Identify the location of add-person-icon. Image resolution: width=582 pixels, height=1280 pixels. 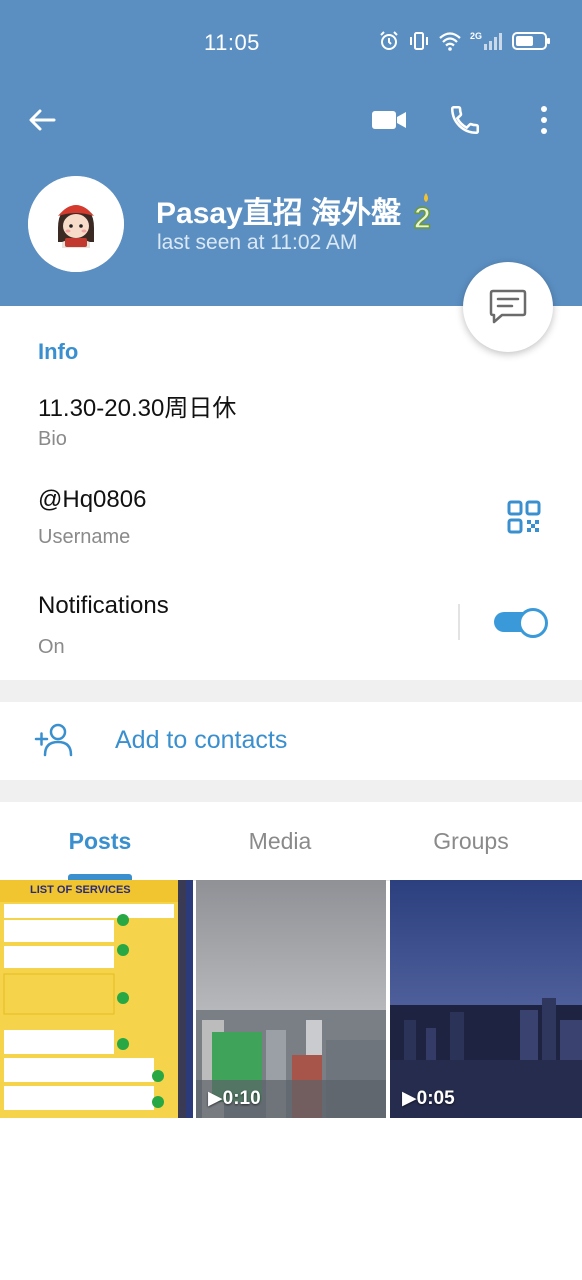
(54, 742).